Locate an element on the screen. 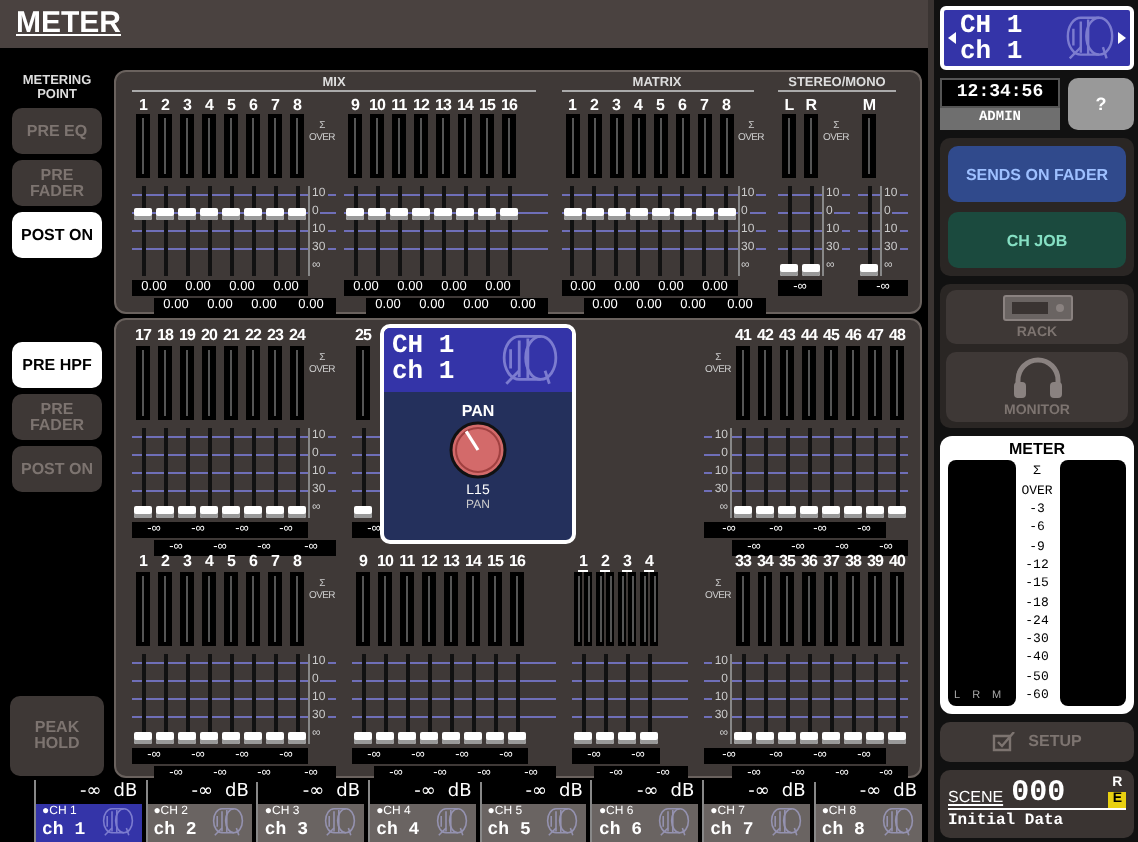 The height and width of the screenshot is (842, 1138). function-button: CH JOB is located at coordinates (1037, 240).